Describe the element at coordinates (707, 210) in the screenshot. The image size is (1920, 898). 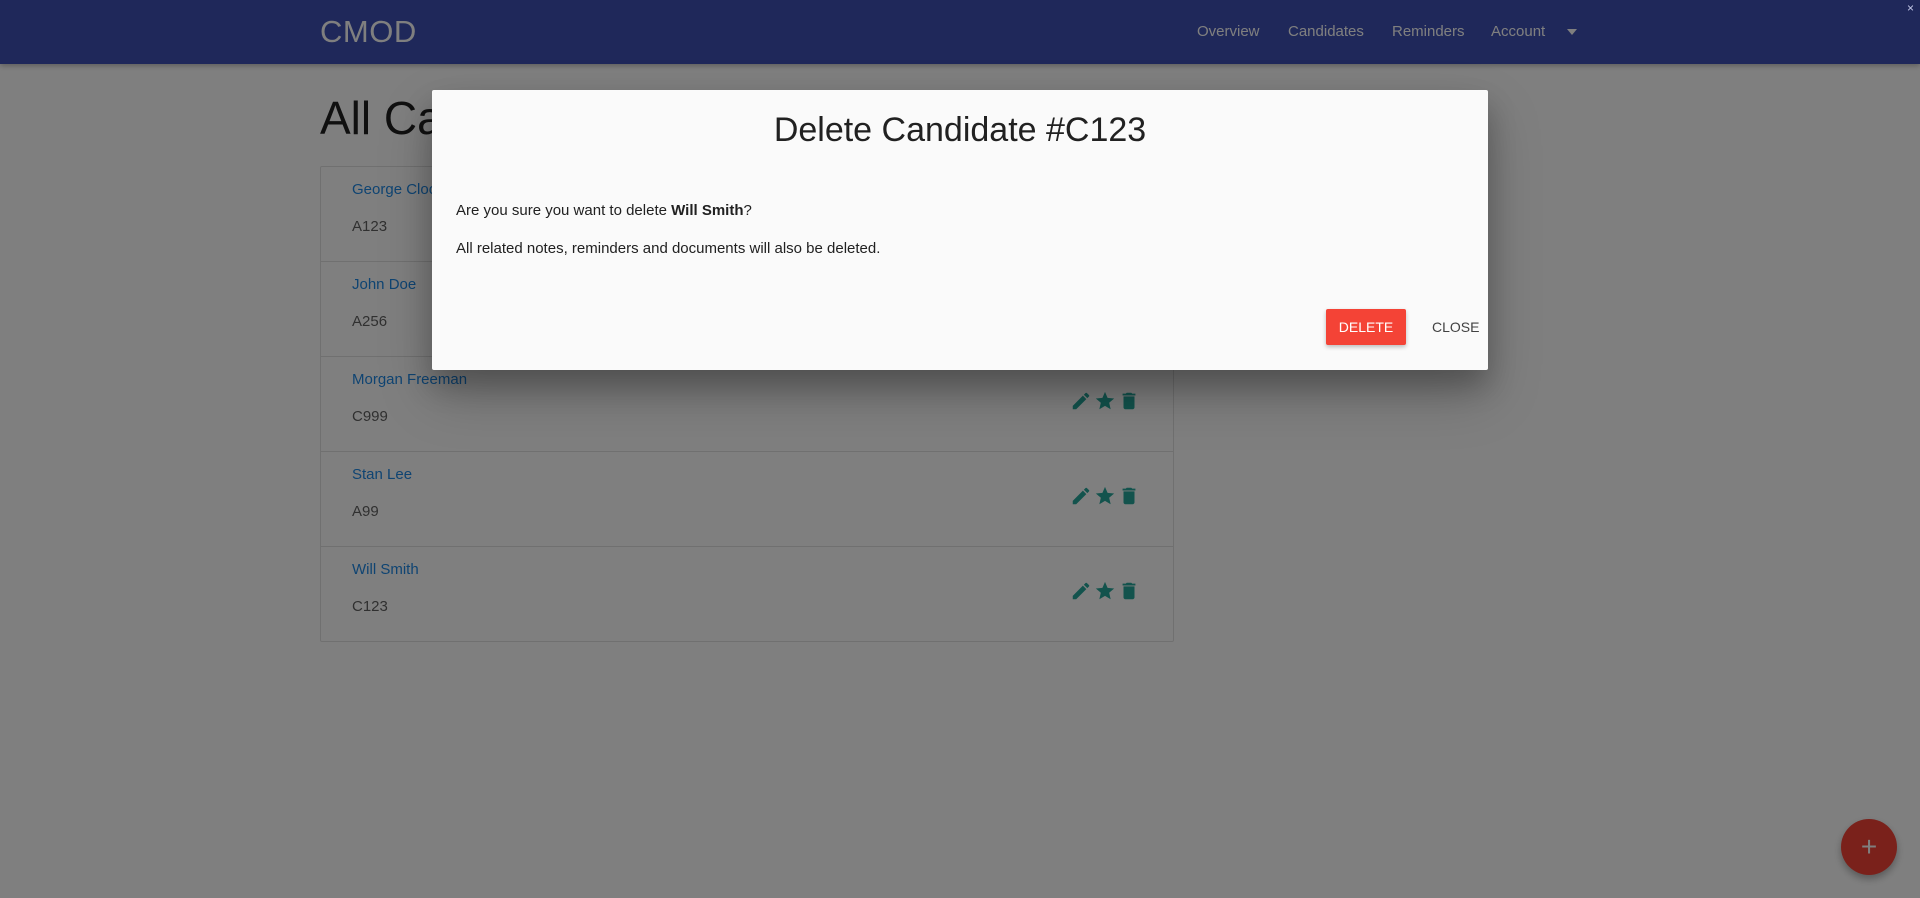
I see `candidate-name: Will Smith` at that location.